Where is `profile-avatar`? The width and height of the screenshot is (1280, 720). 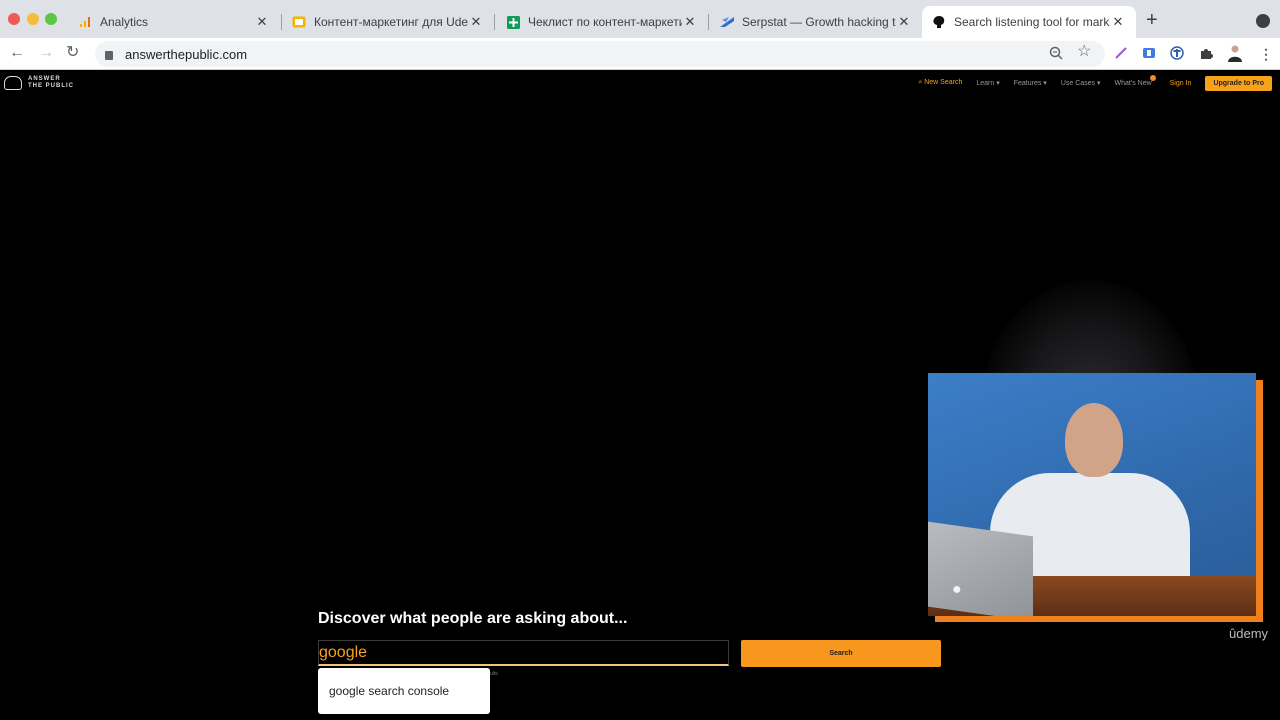 profile-avatar is located at coordinates (1235, 54).